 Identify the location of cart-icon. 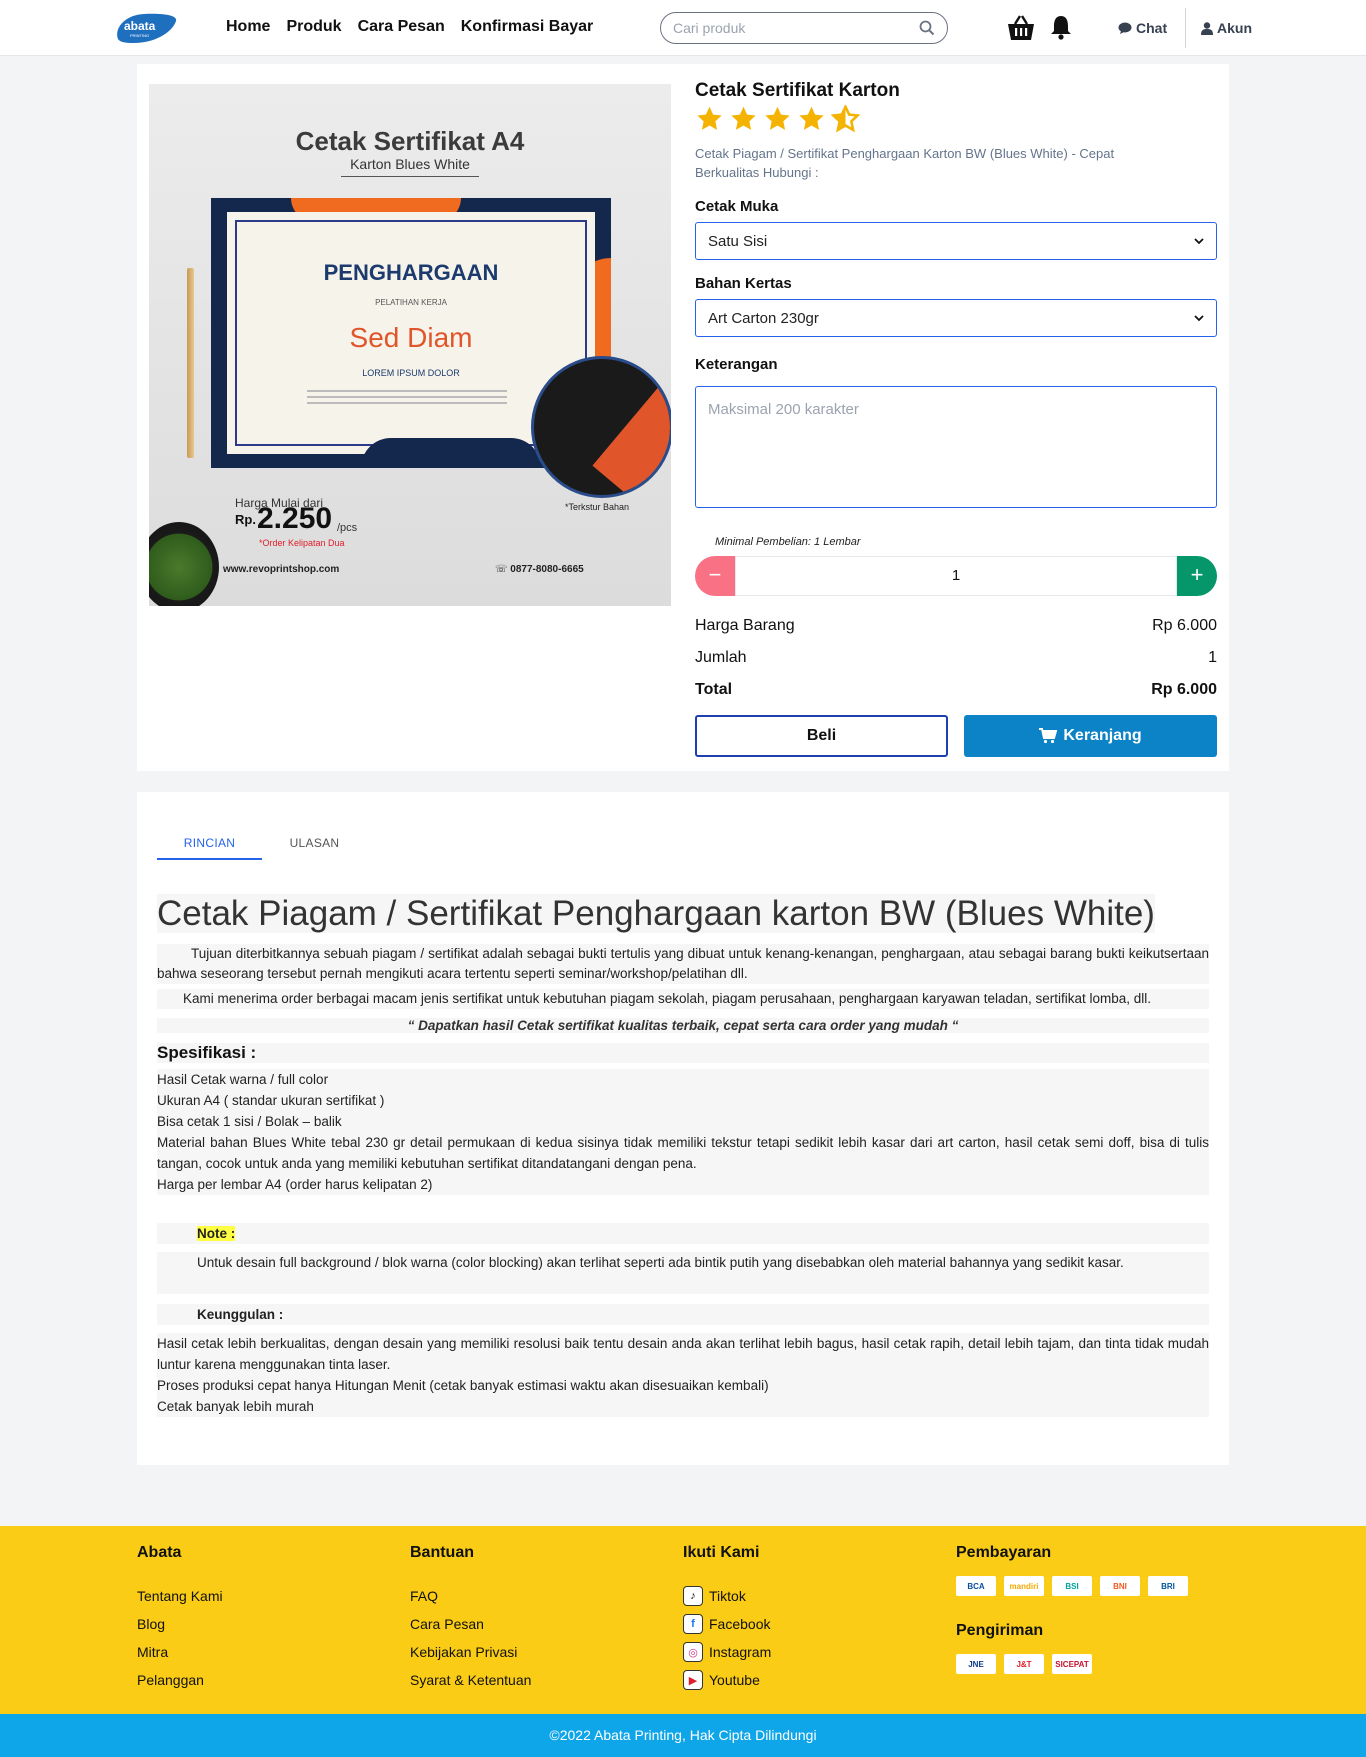
(1048, 736).